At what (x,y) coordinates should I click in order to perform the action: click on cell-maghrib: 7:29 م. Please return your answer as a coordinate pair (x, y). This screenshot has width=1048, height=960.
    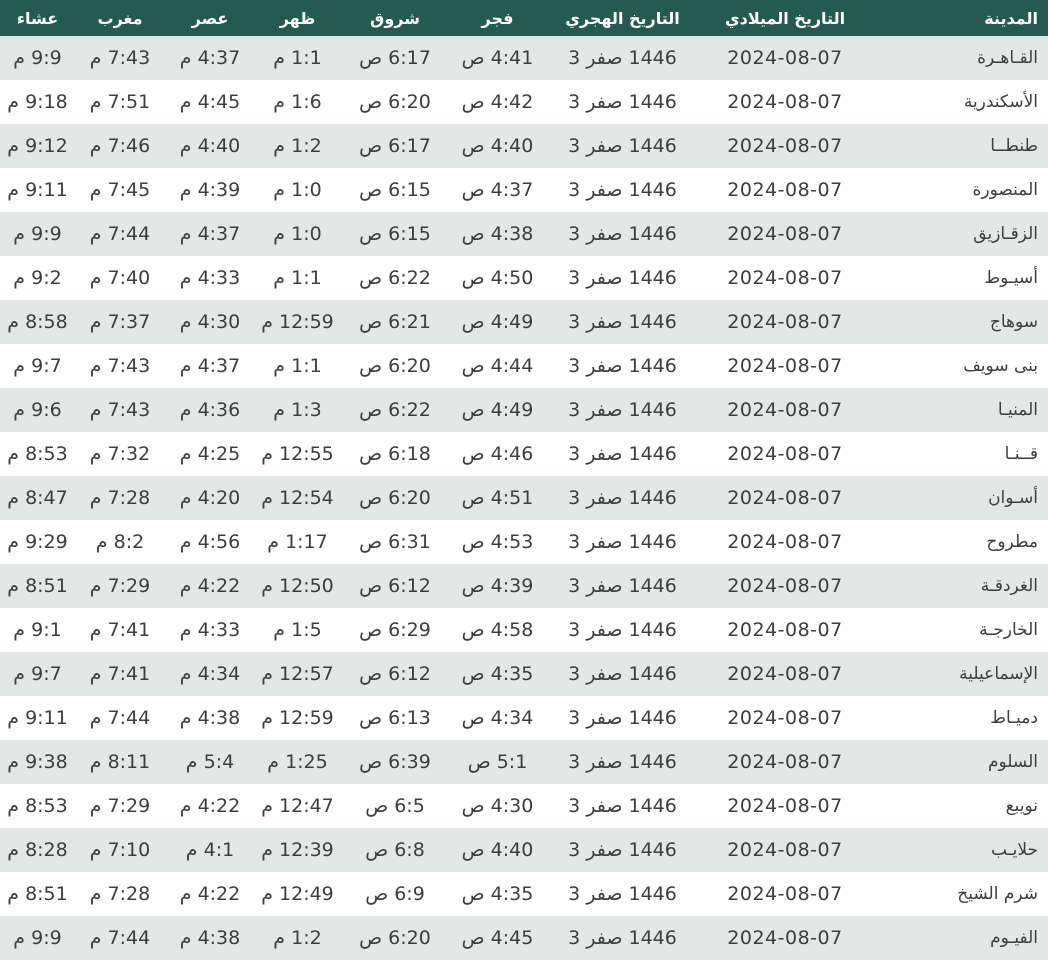
    Looking at the image, I should click on (120, 586).